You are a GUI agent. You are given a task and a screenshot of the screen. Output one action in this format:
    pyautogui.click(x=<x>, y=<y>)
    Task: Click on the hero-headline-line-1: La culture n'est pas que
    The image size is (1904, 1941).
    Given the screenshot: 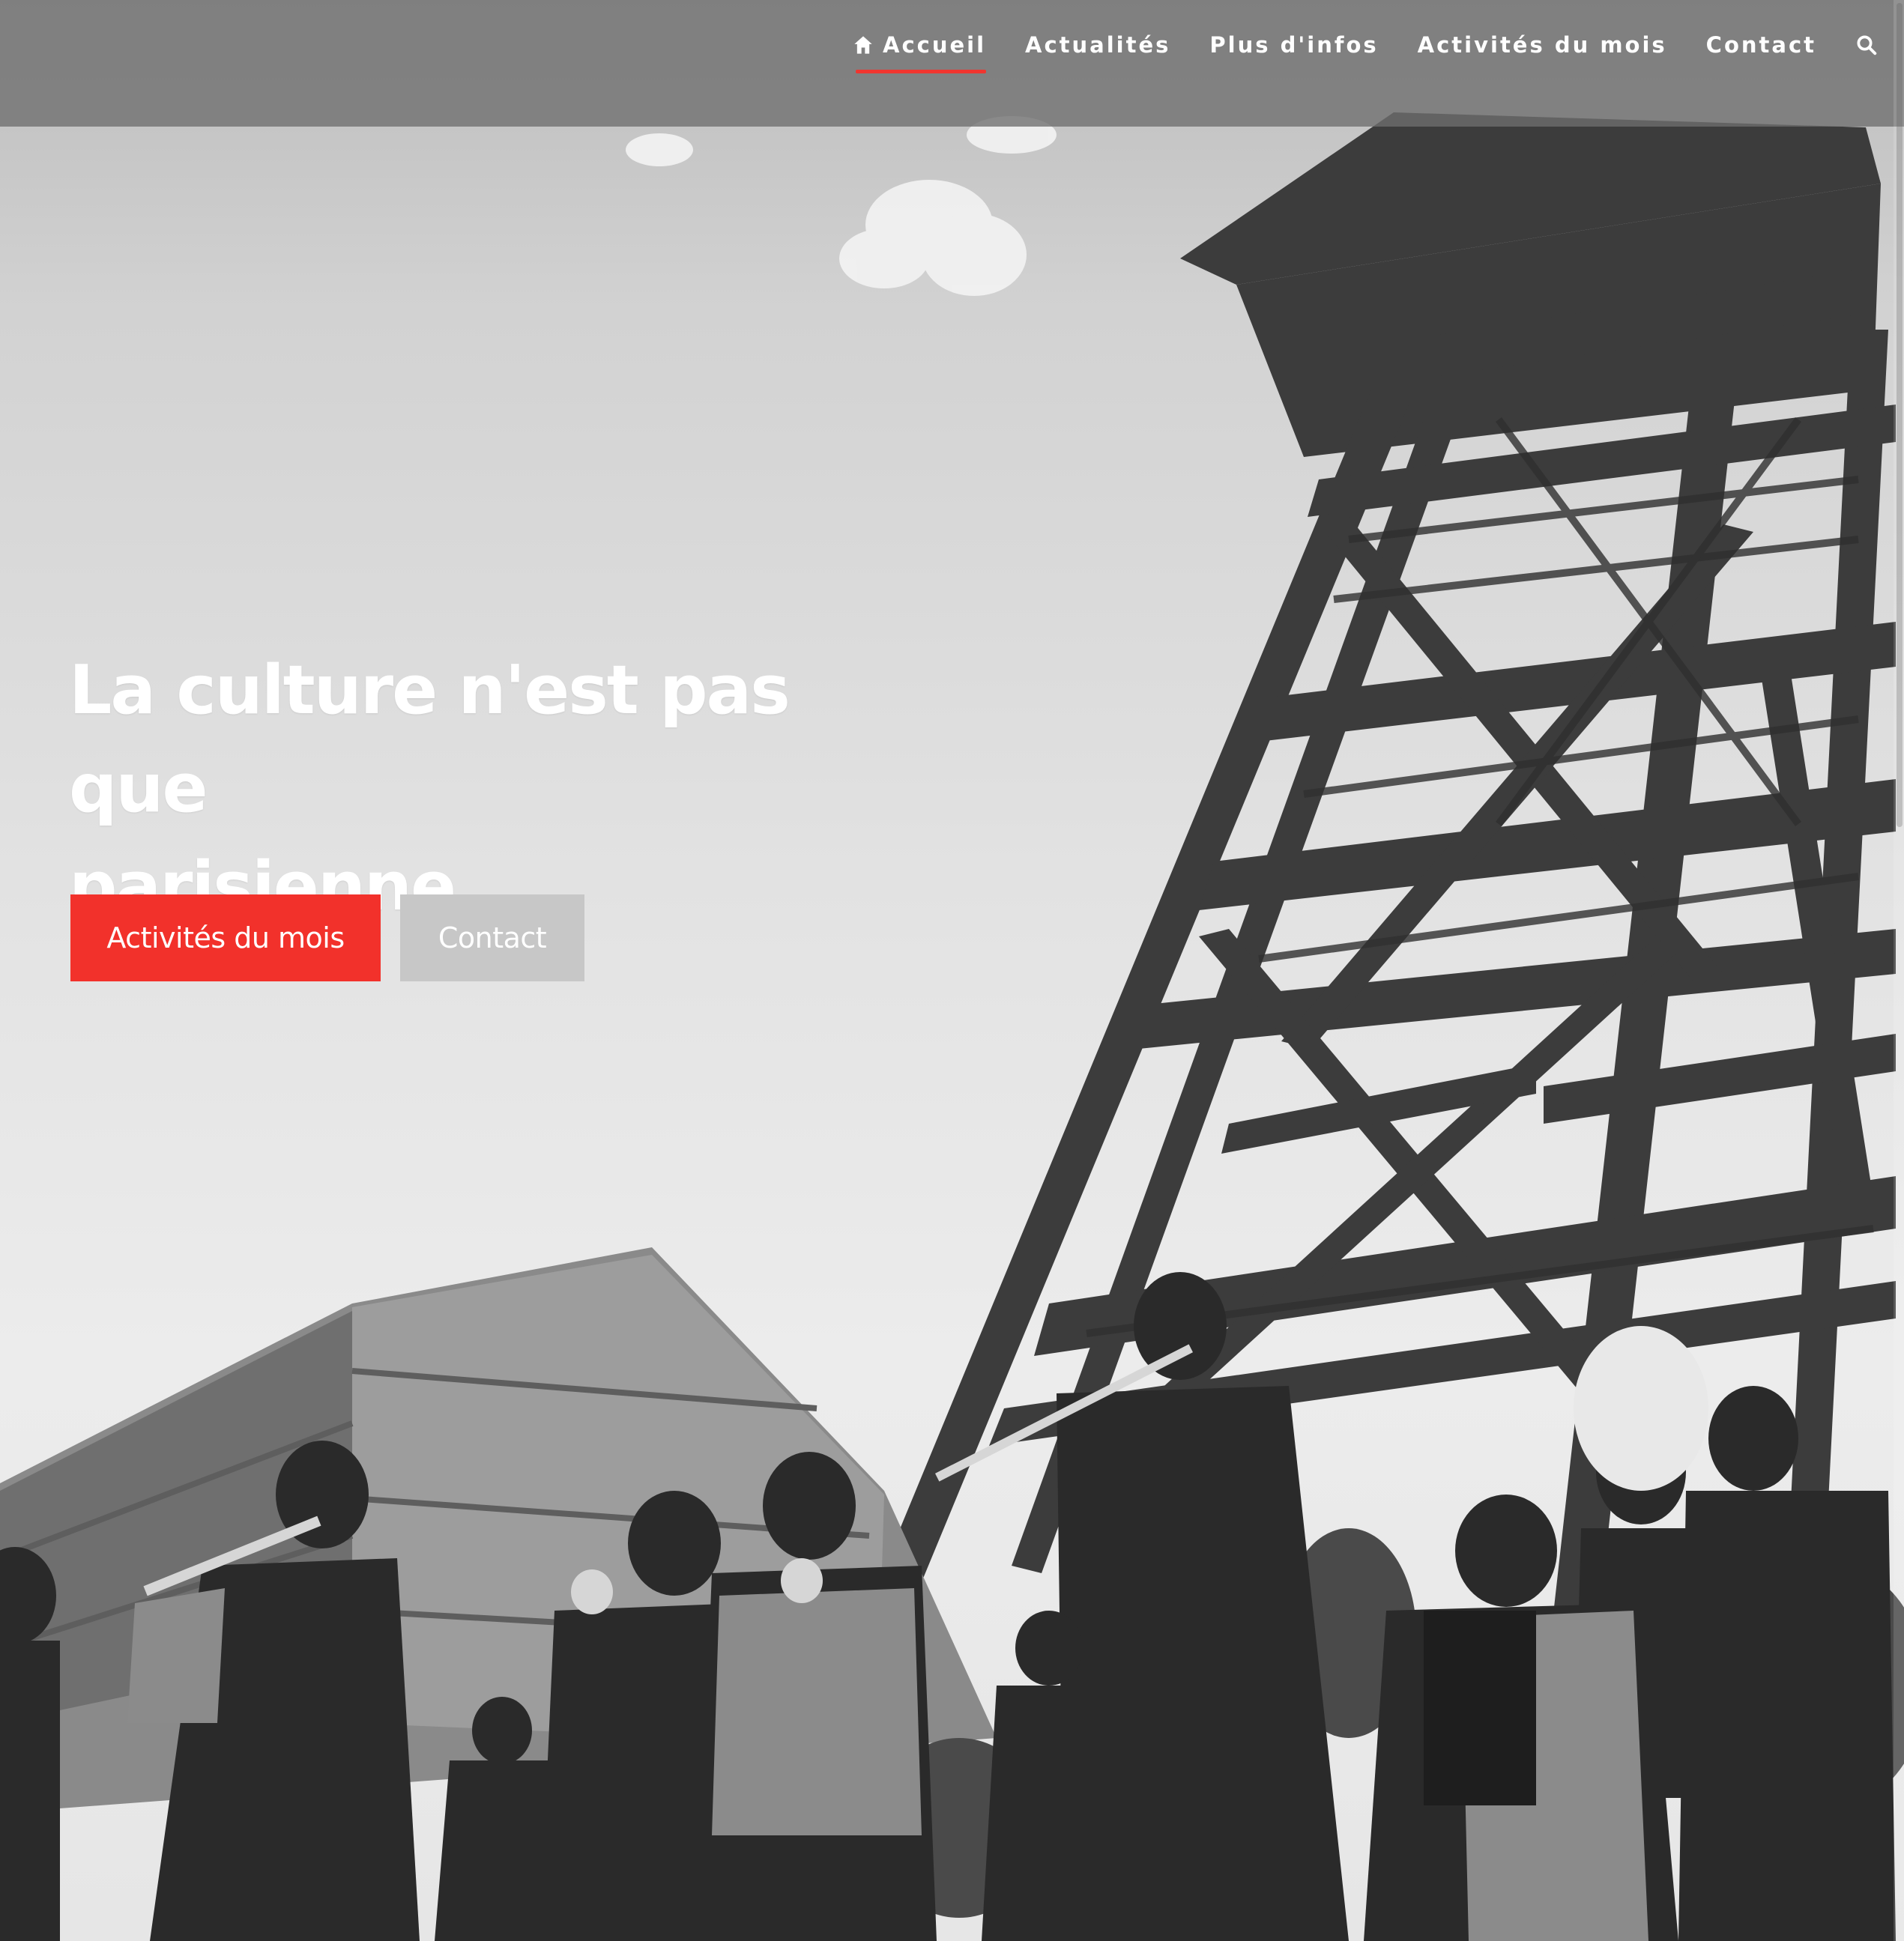 What is the action you would take?
    pyautogui.click(x=430, y=739)
    